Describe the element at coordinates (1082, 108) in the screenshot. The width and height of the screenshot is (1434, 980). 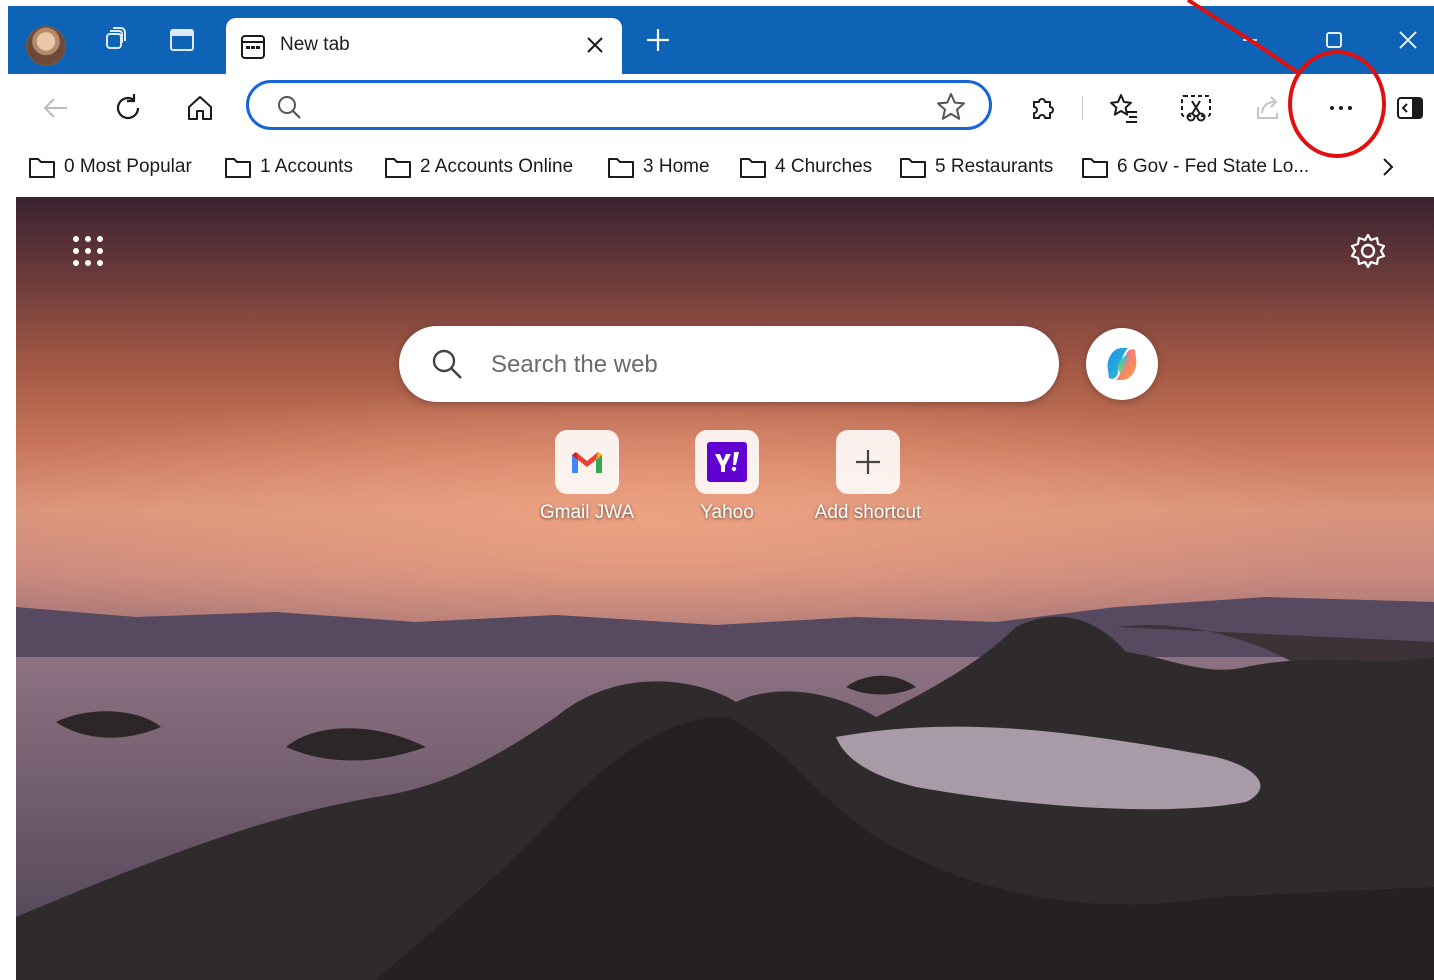
I see `toolbar-separator` at that location.